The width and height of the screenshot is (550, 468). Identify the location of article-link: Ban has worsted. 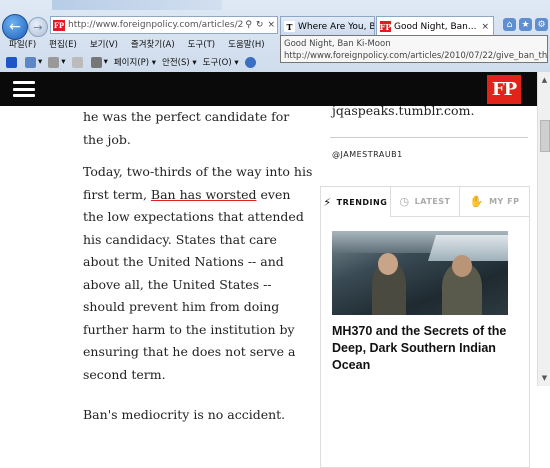
(204, 194).